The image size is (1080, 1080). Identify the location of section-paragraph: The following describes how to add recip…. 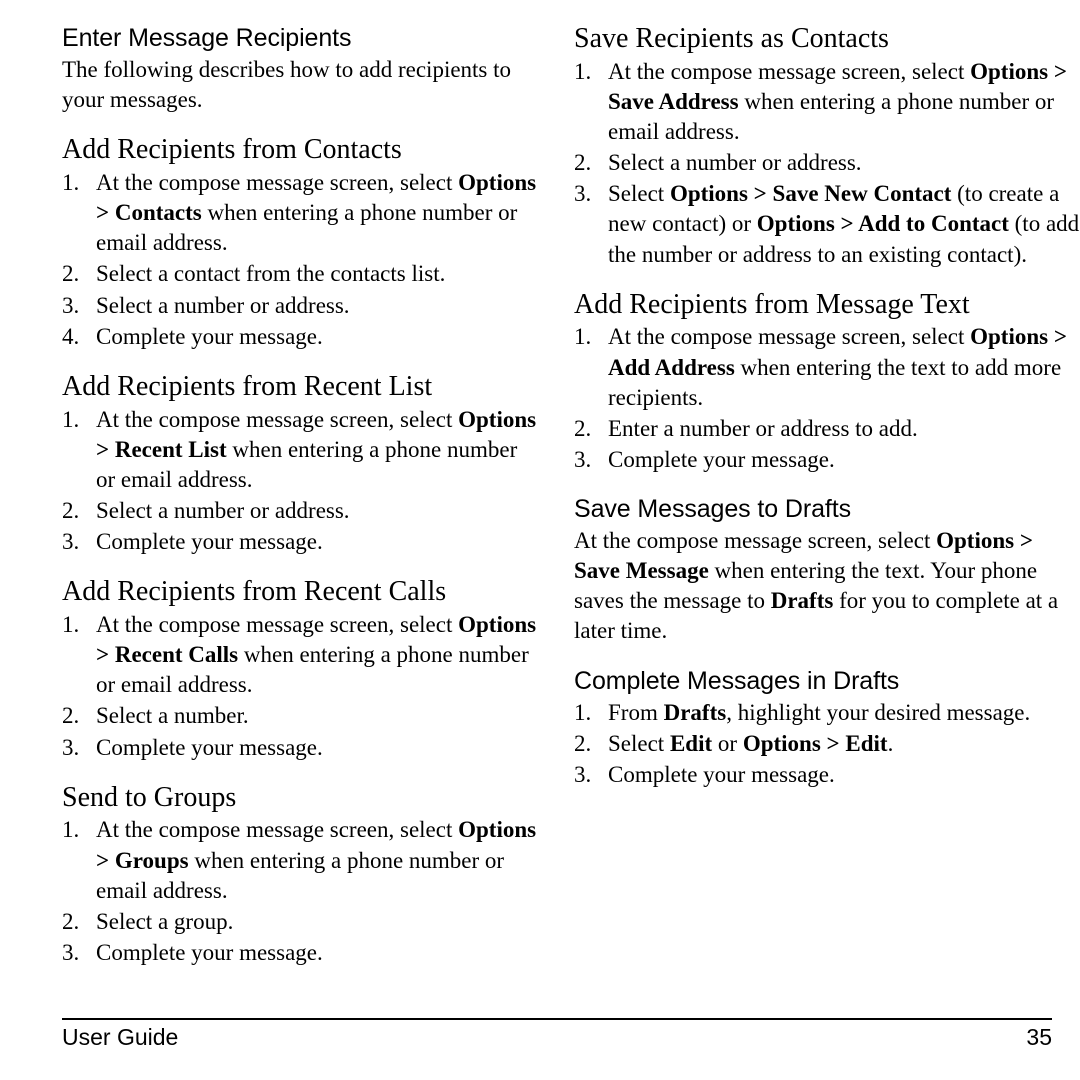
(287, 85).